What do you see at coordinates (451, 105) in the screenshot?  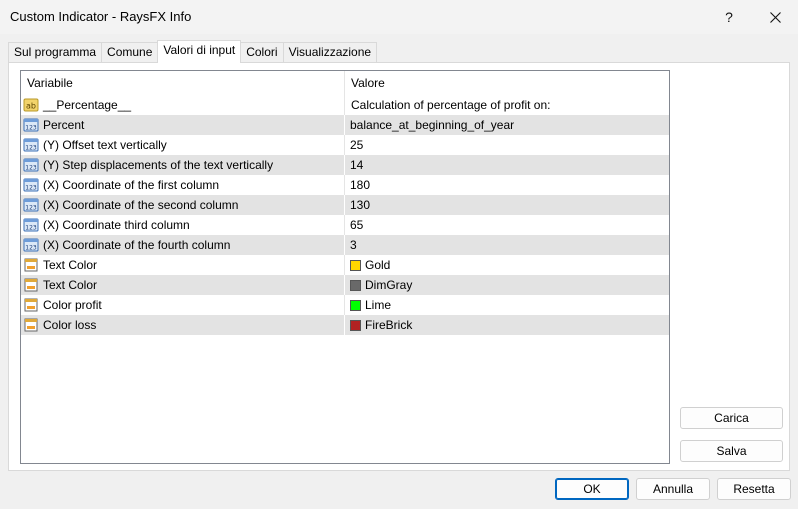 I see `value-text: Calculation of percentage of profit on:` at bounding box center [451, 105].